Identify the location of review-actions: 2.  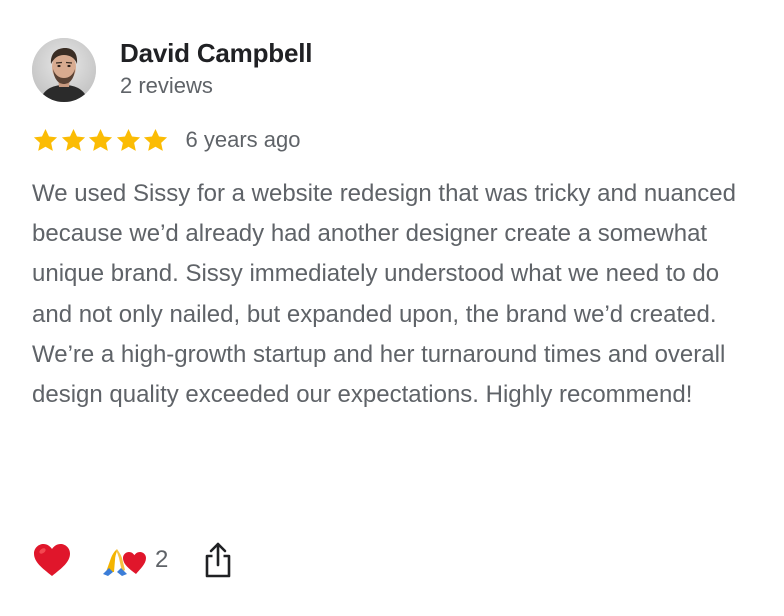
(133, 560).